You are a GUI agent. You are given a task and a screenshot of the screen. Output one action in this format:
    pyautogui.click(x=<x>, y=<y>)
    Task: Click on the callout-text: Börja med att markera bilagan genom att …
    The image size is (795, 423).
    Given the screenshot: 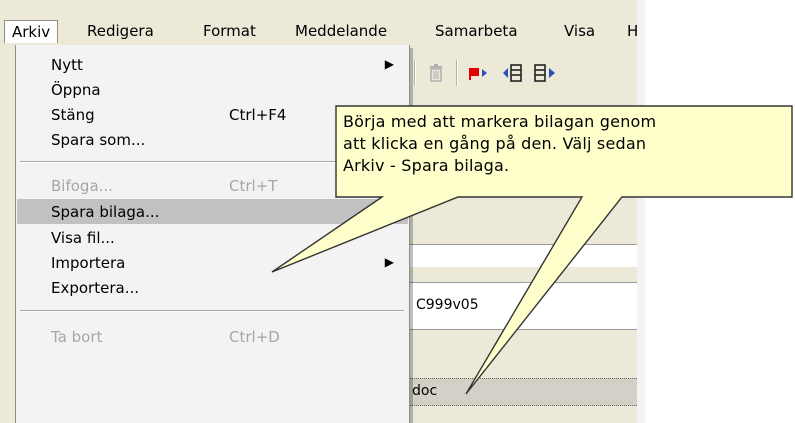 What is the action you would take?
    pyautogui.click(x=568, y=144)
    